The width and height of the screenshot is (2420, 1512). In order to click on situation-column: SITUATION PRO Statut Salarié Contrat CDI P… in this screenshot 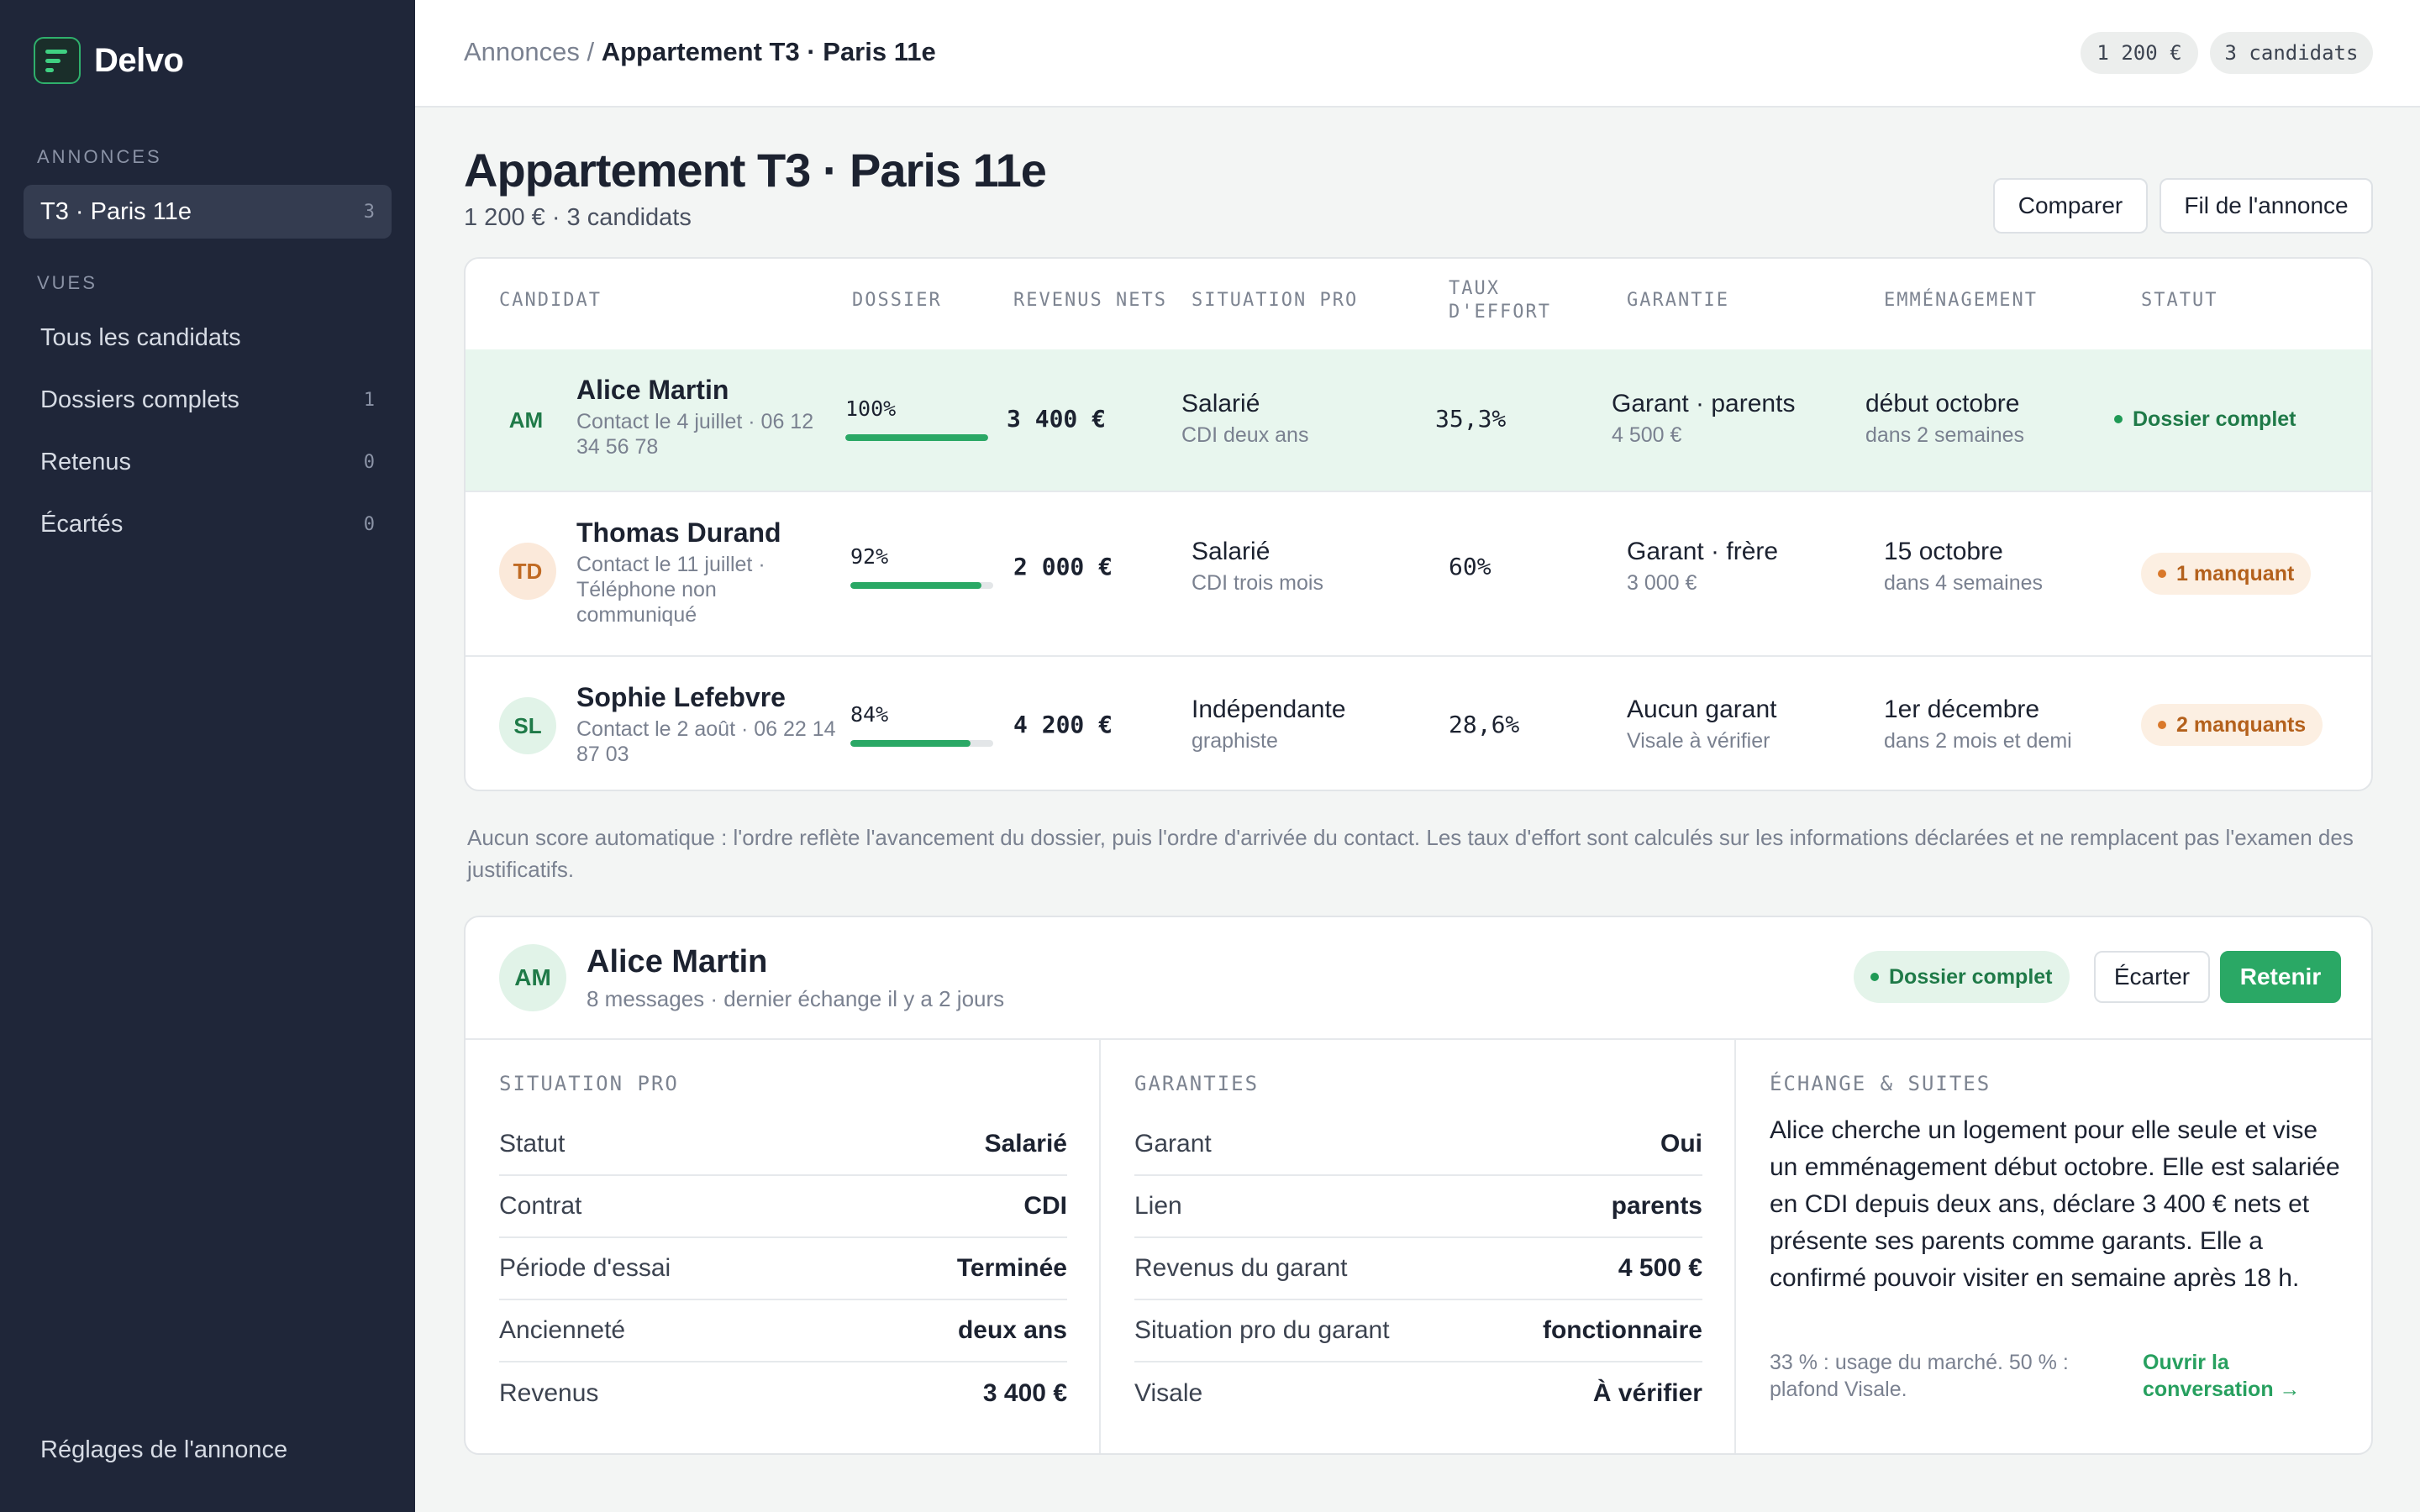, I will do `click(783, 1246)`.